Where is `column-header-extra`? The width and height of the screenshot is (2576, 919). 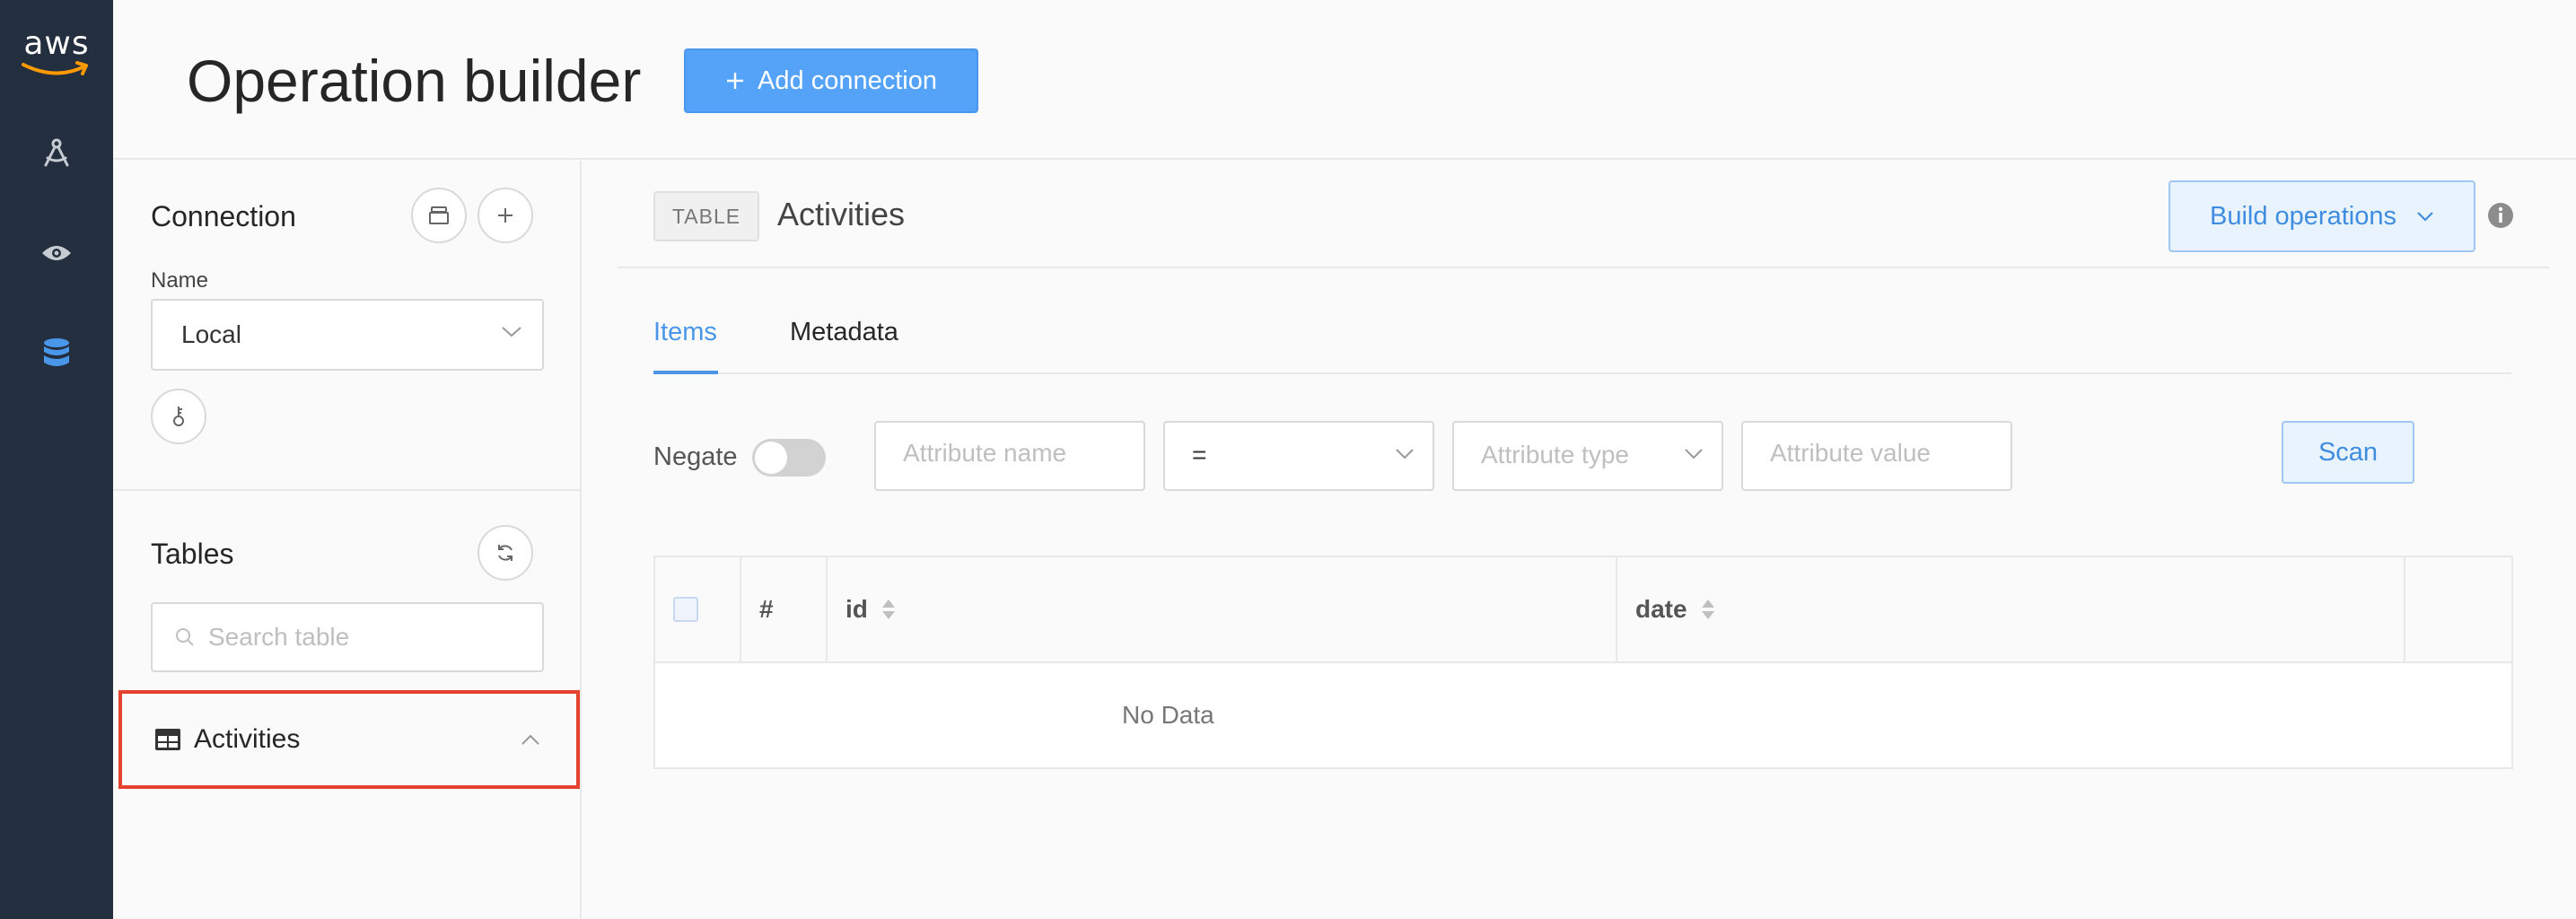 column-header-extra is located at coordinates (2458, 609).